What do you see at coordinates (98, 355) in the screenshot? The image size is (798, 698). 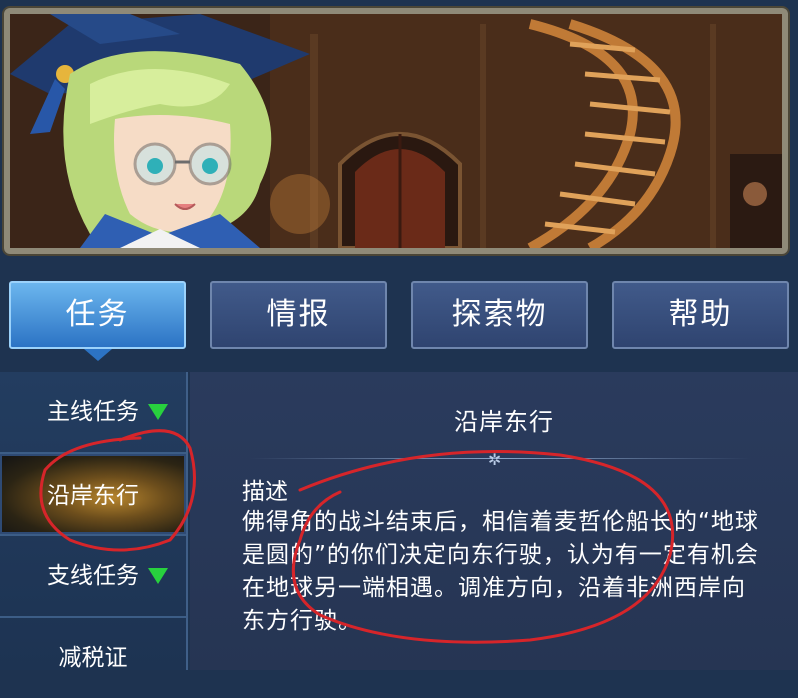 I see `active-tab-pointer` at bounding box center [98, 355].